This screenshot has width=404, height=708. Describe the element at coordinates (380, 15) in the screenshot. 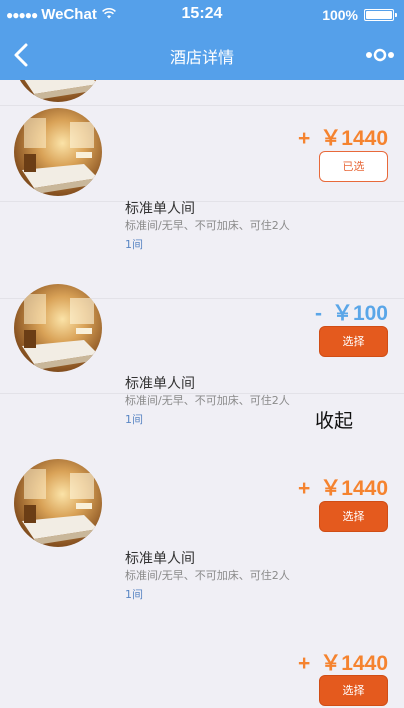

I see `battery-icon` at that location.